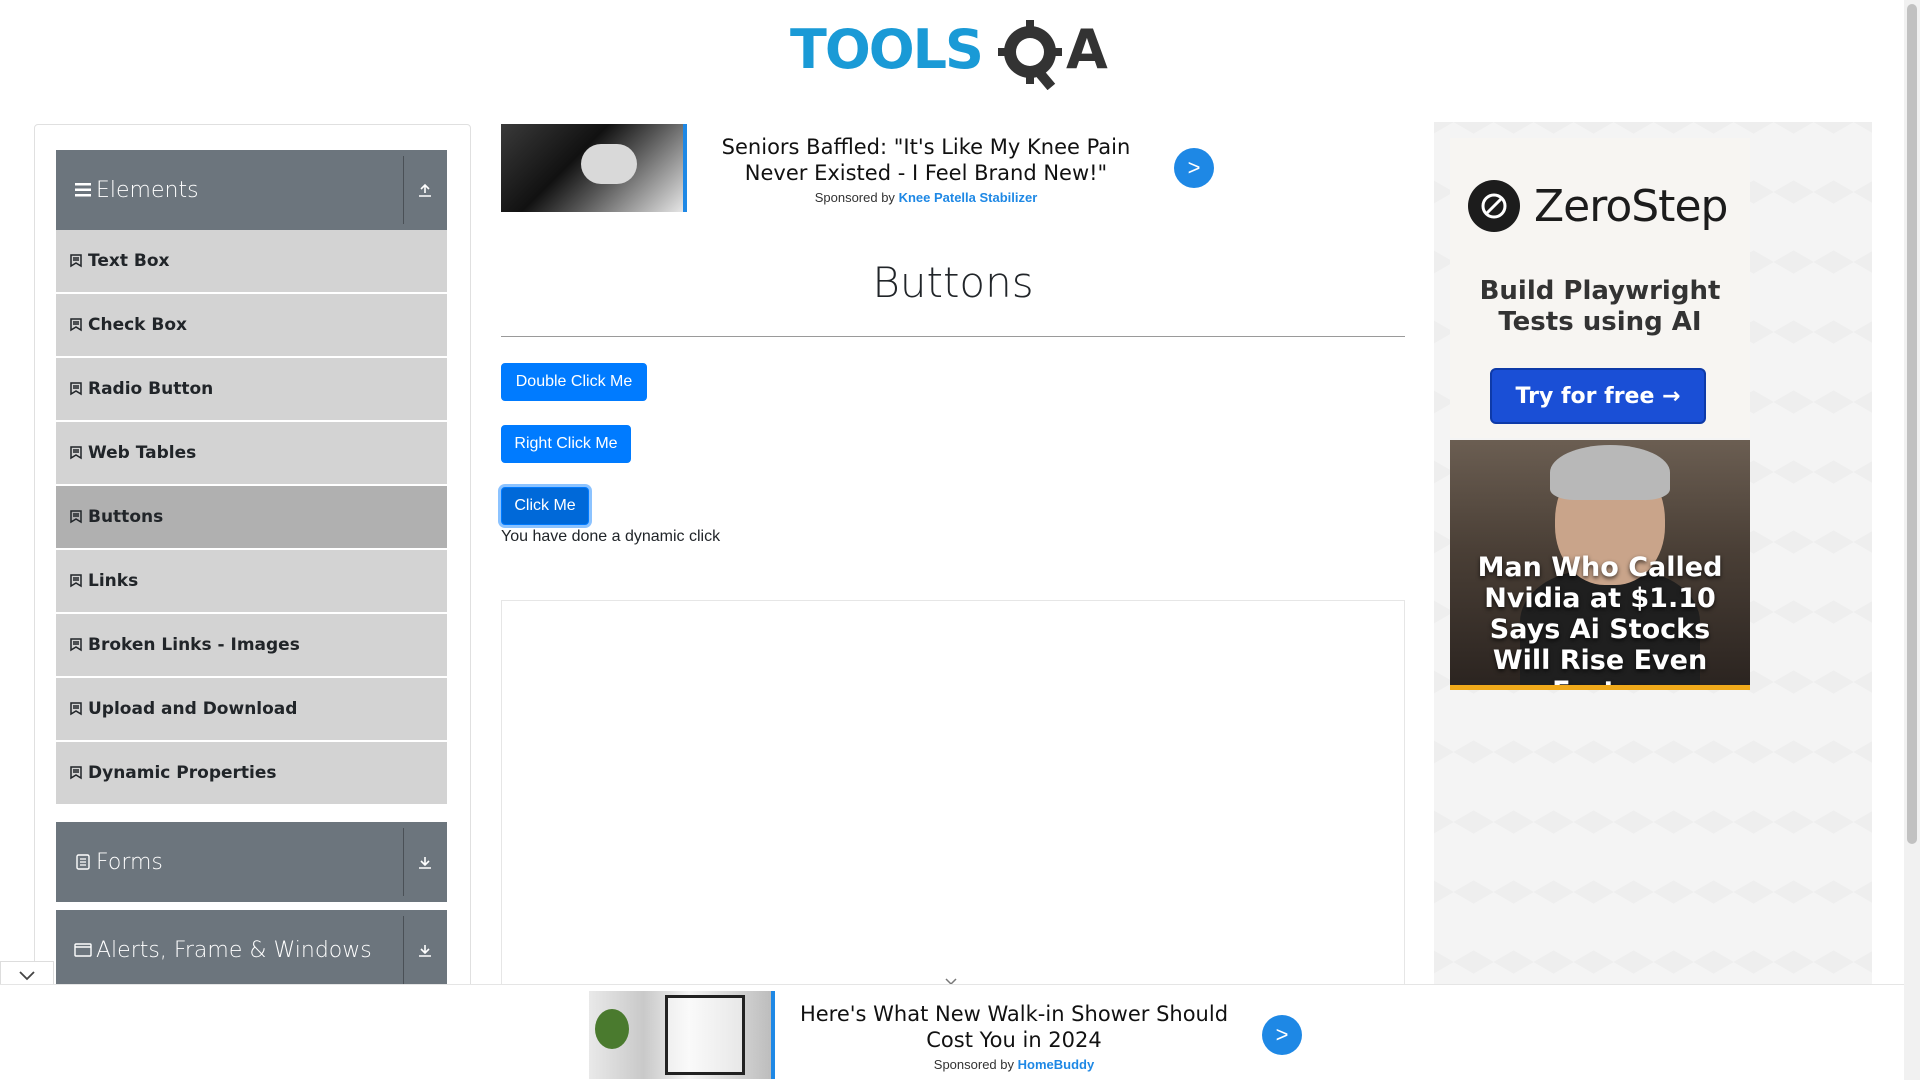  What do you see at coordinates (612, 1029) in the screenshot?
I see `plant-graphic` at bounding box center [612, 1029].